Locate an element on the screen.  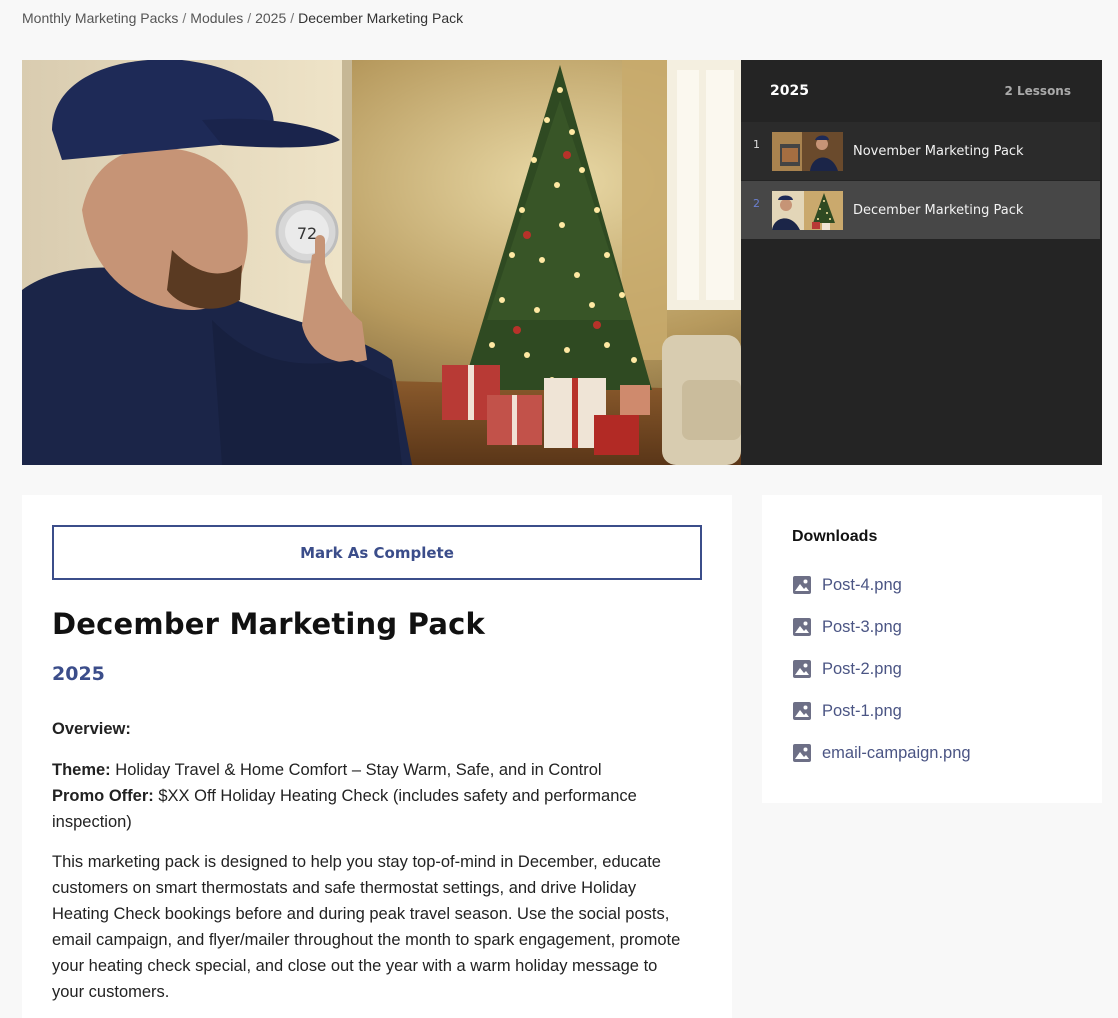
playlist-item-december: 2 December Marketing Pack is located at coordinates (920, 210).